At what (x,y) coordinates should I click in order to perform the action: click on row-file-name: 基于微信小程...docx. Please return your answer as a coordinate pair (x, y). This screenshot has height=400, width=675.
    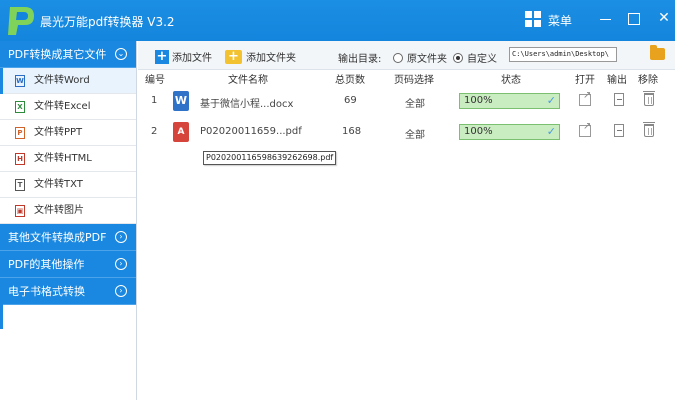
    Looking at the image, I should click on (247, 104).